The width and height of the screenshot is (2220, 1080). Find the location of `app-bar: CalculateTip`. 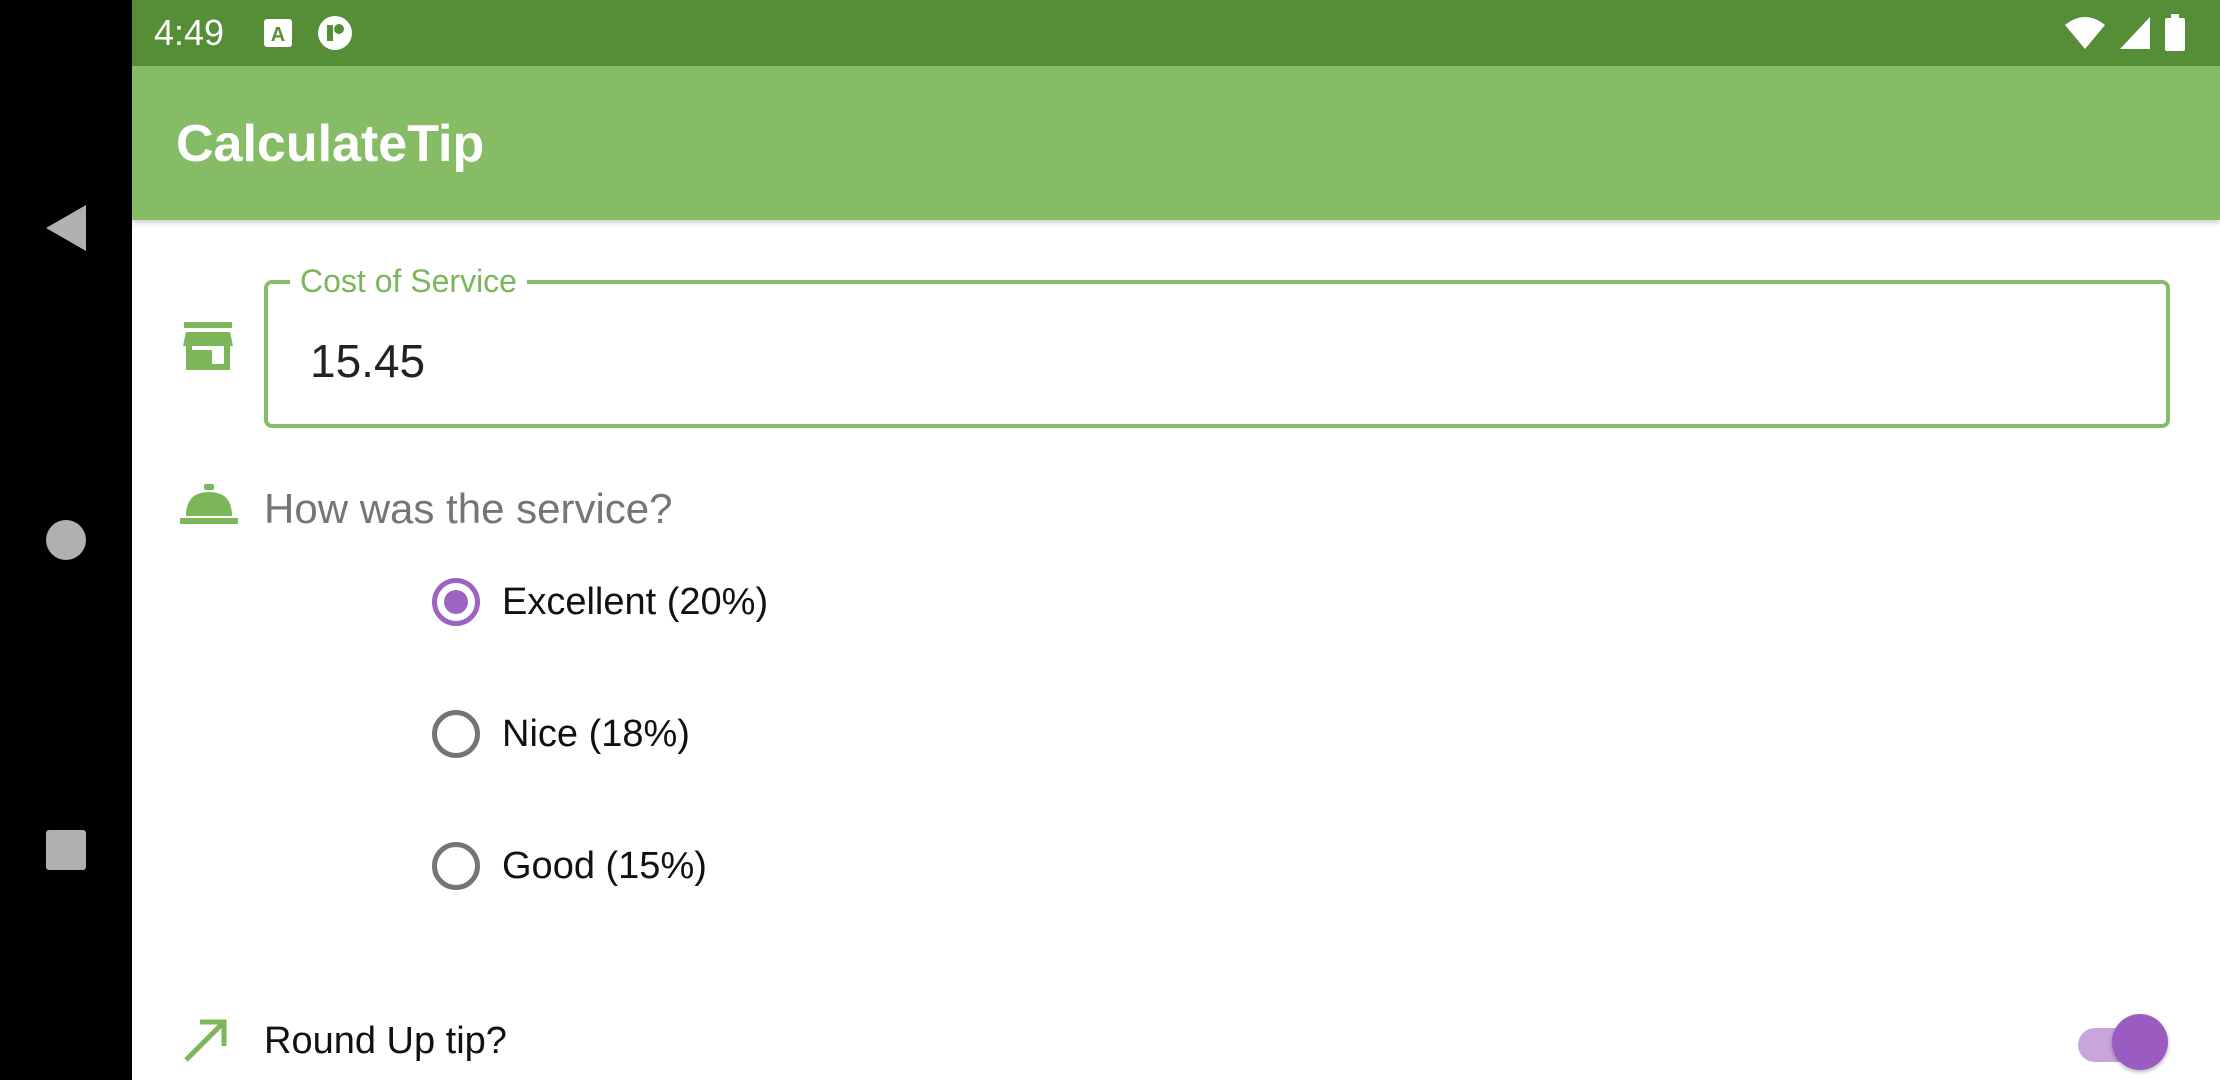

app-bar: CalculateTip is located at coordinates (1176, 143).